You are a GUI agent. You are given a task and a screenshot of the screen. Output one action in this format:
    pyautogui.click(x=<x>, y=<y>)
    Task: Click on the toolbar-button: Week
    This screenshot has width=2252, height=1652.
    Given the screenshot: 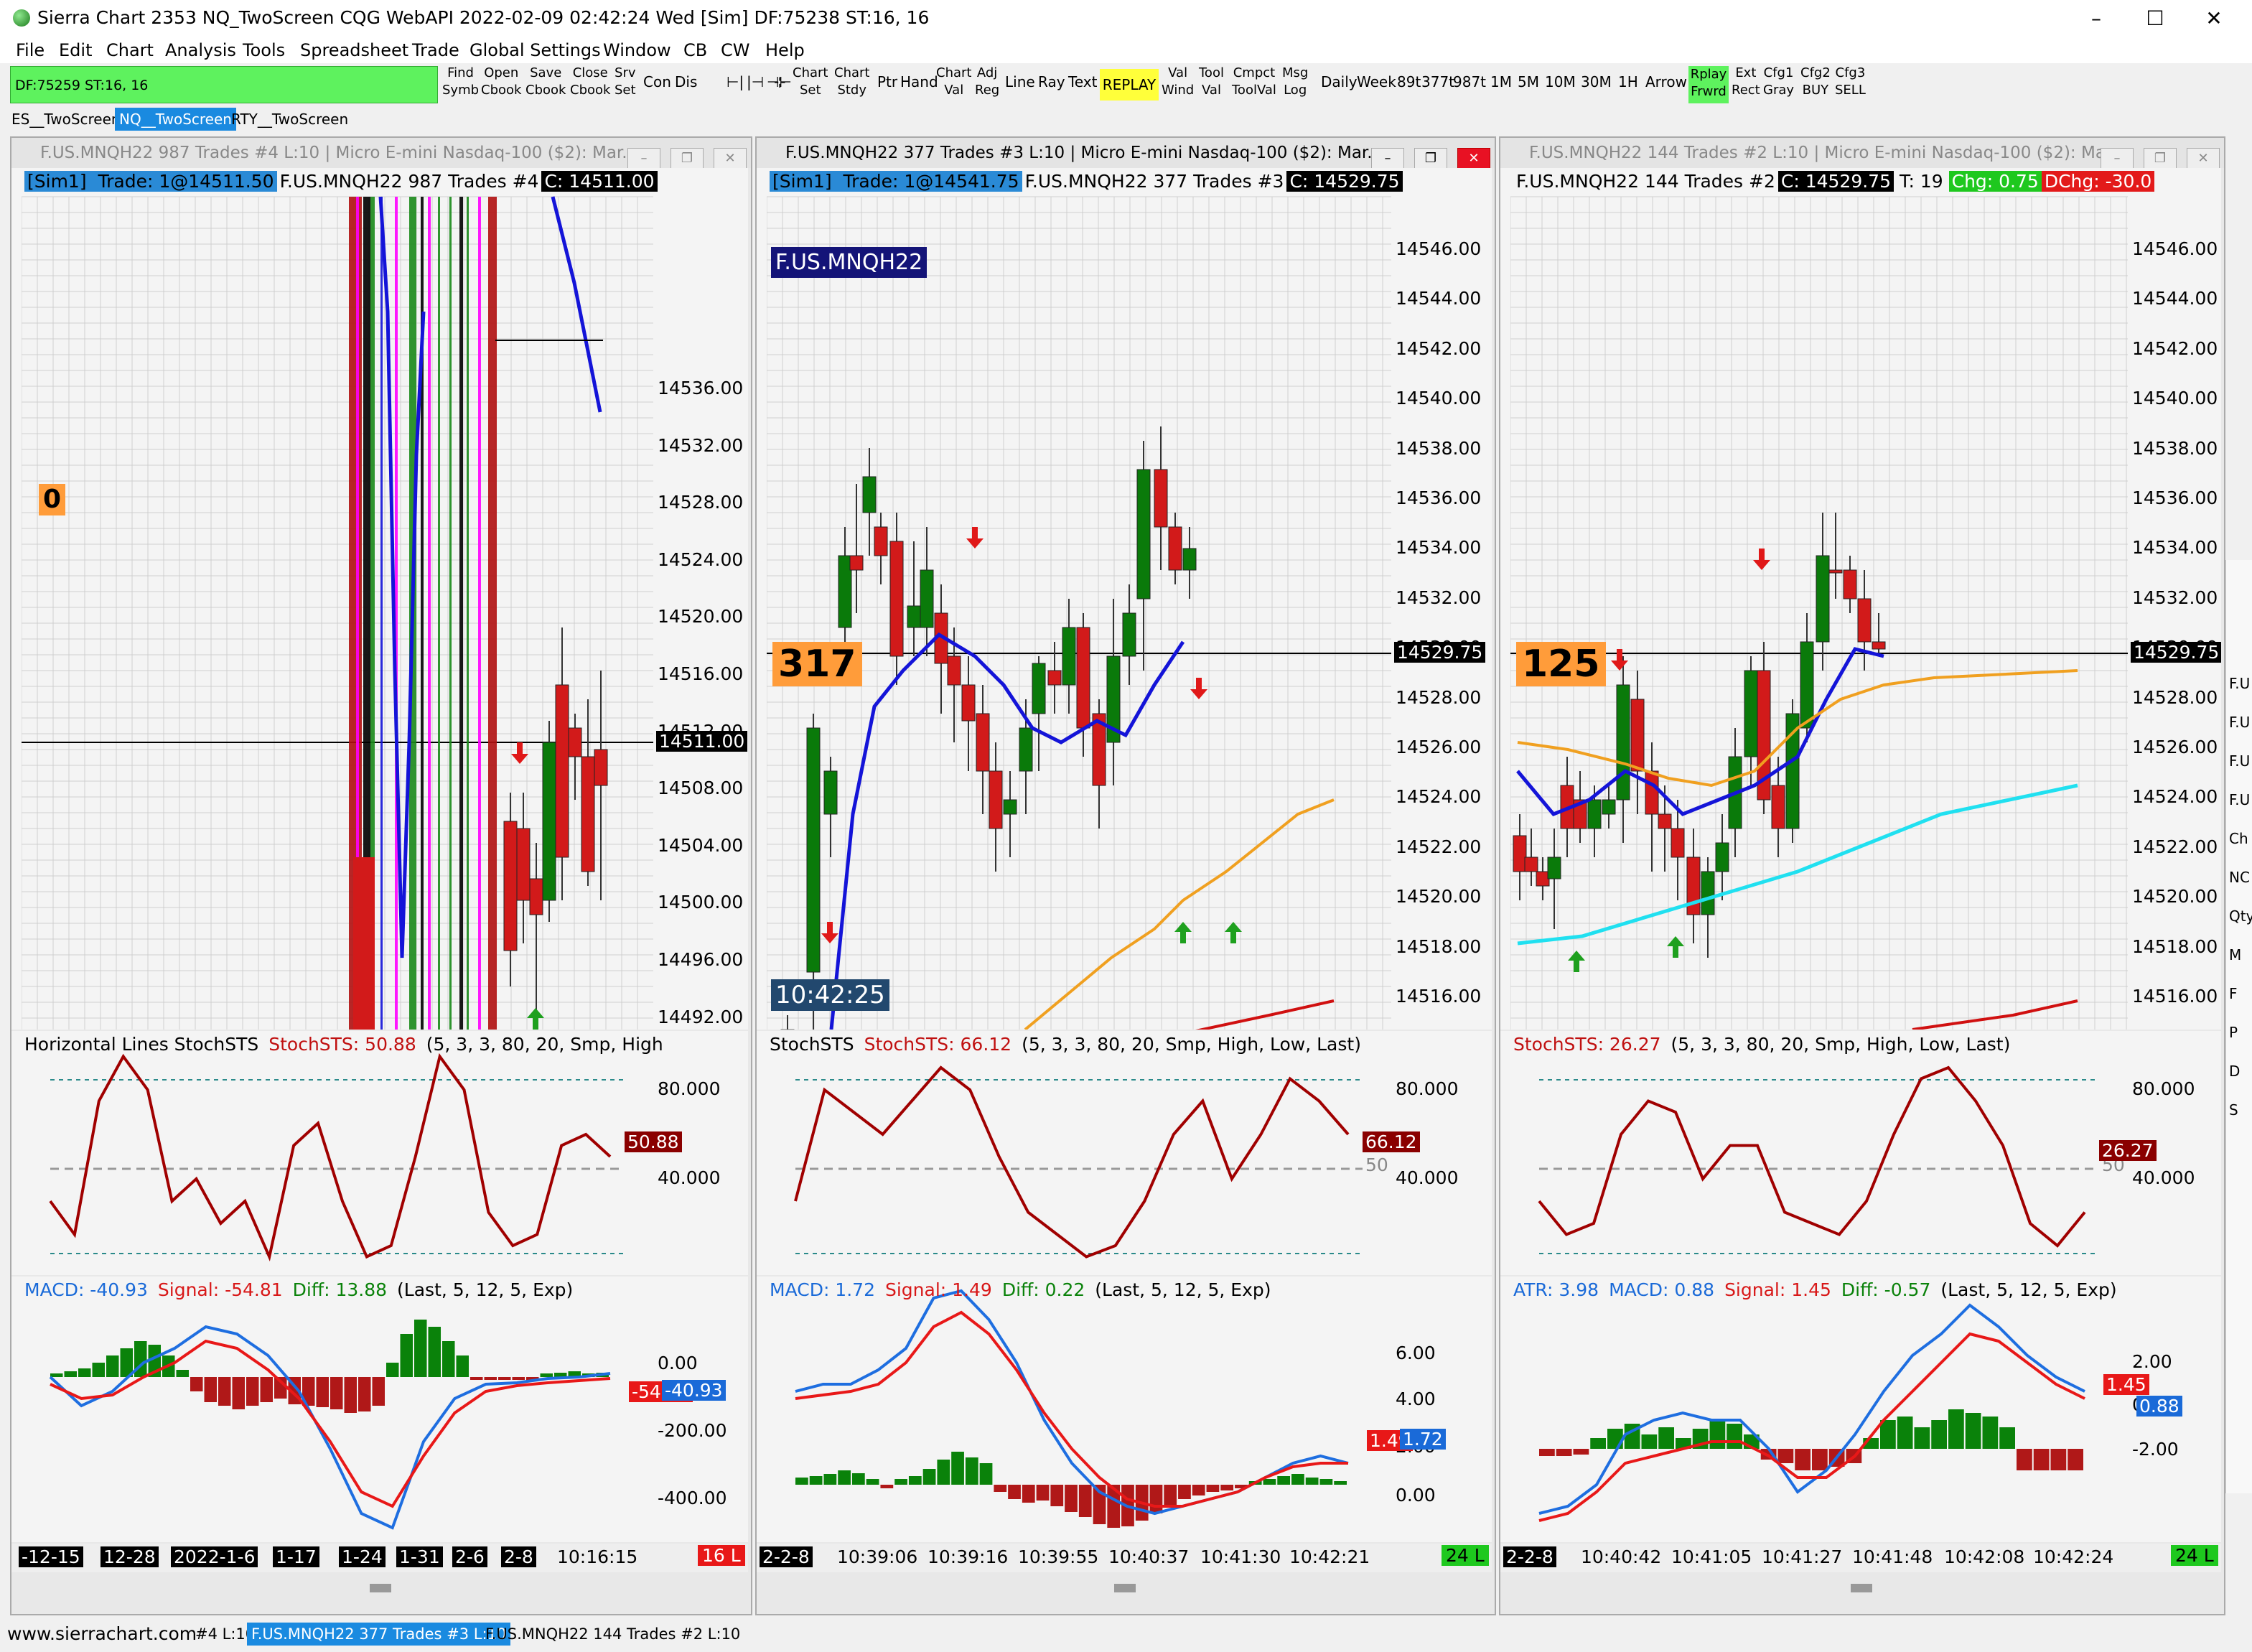 What is the action you would take?
    pyautogui.click(x=1376, y=81)
    